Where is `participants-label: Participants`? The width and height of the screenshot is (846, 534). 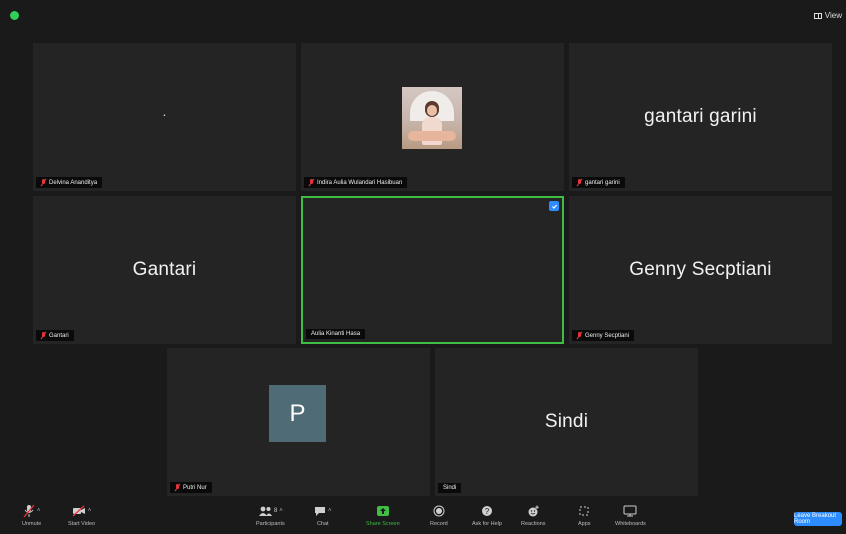
participants-label: Participants is located at coordinates (270, 524).